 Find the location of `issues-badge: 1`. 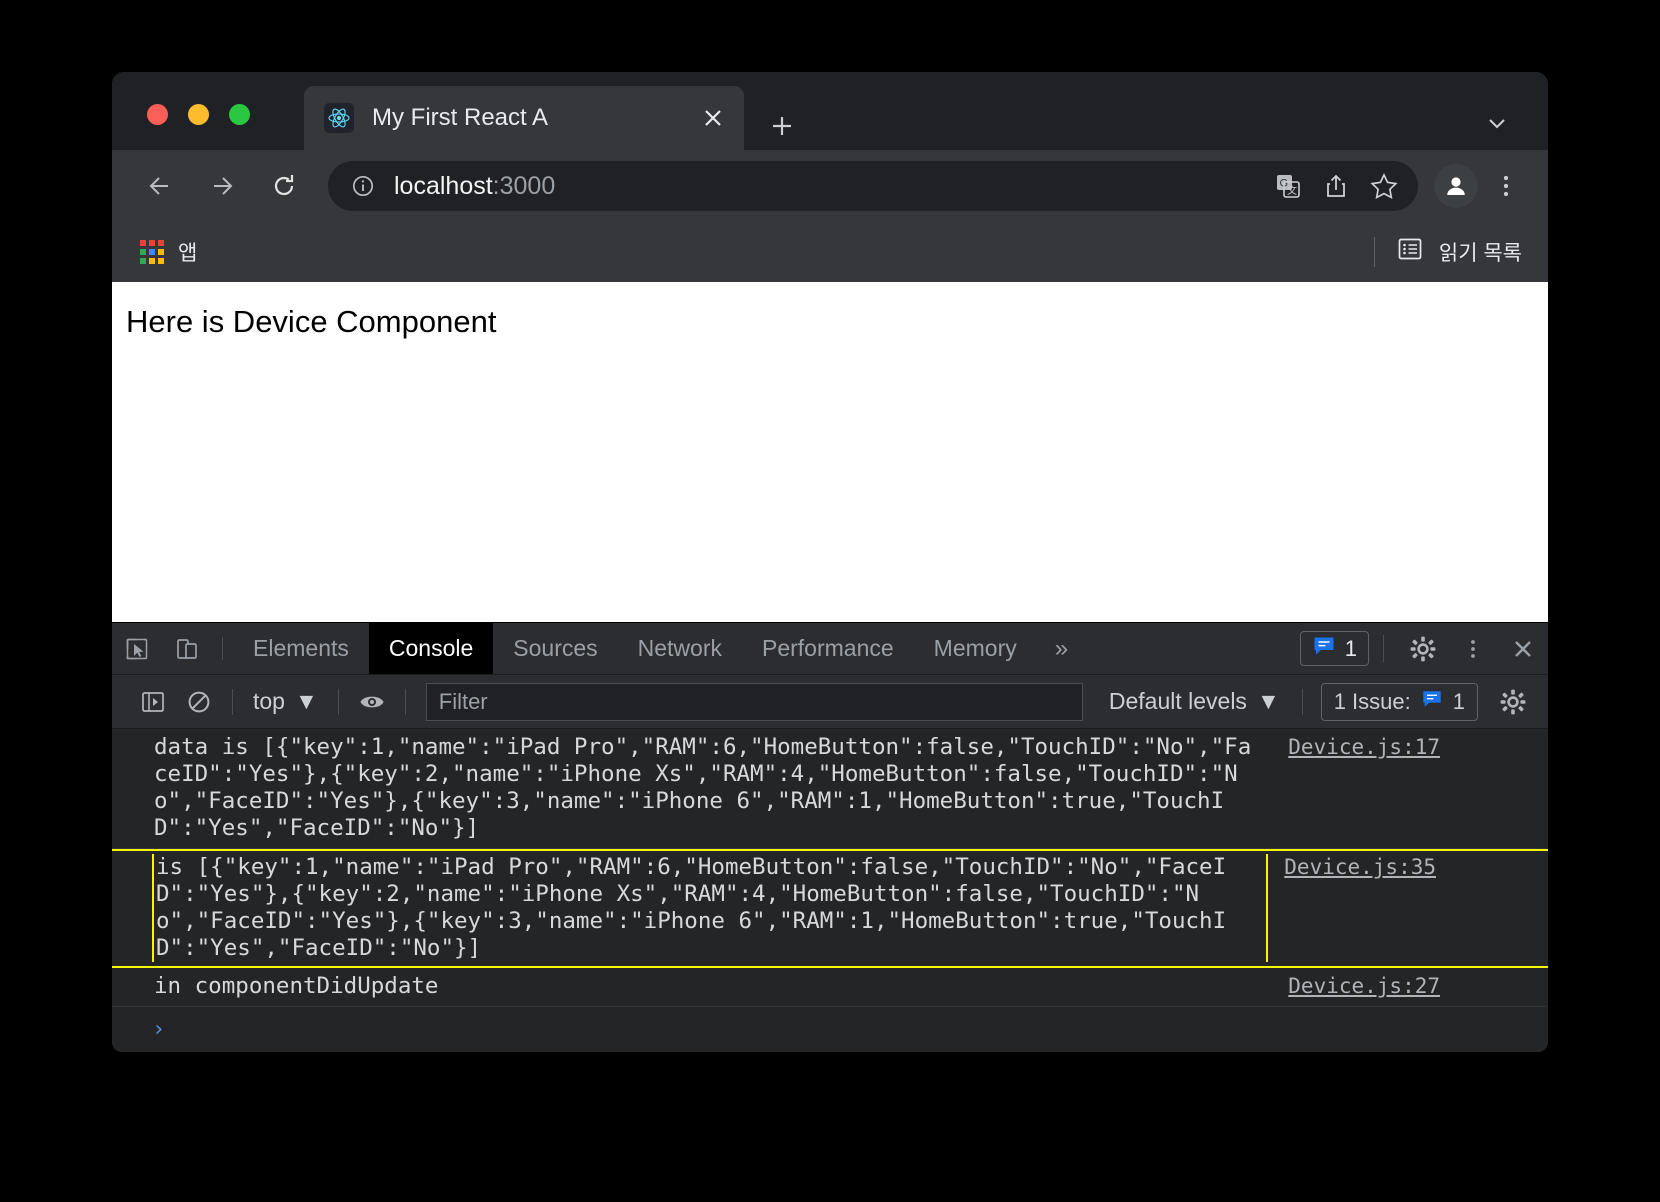

issues-badge: 1 is located at coordinates (1334, 648).